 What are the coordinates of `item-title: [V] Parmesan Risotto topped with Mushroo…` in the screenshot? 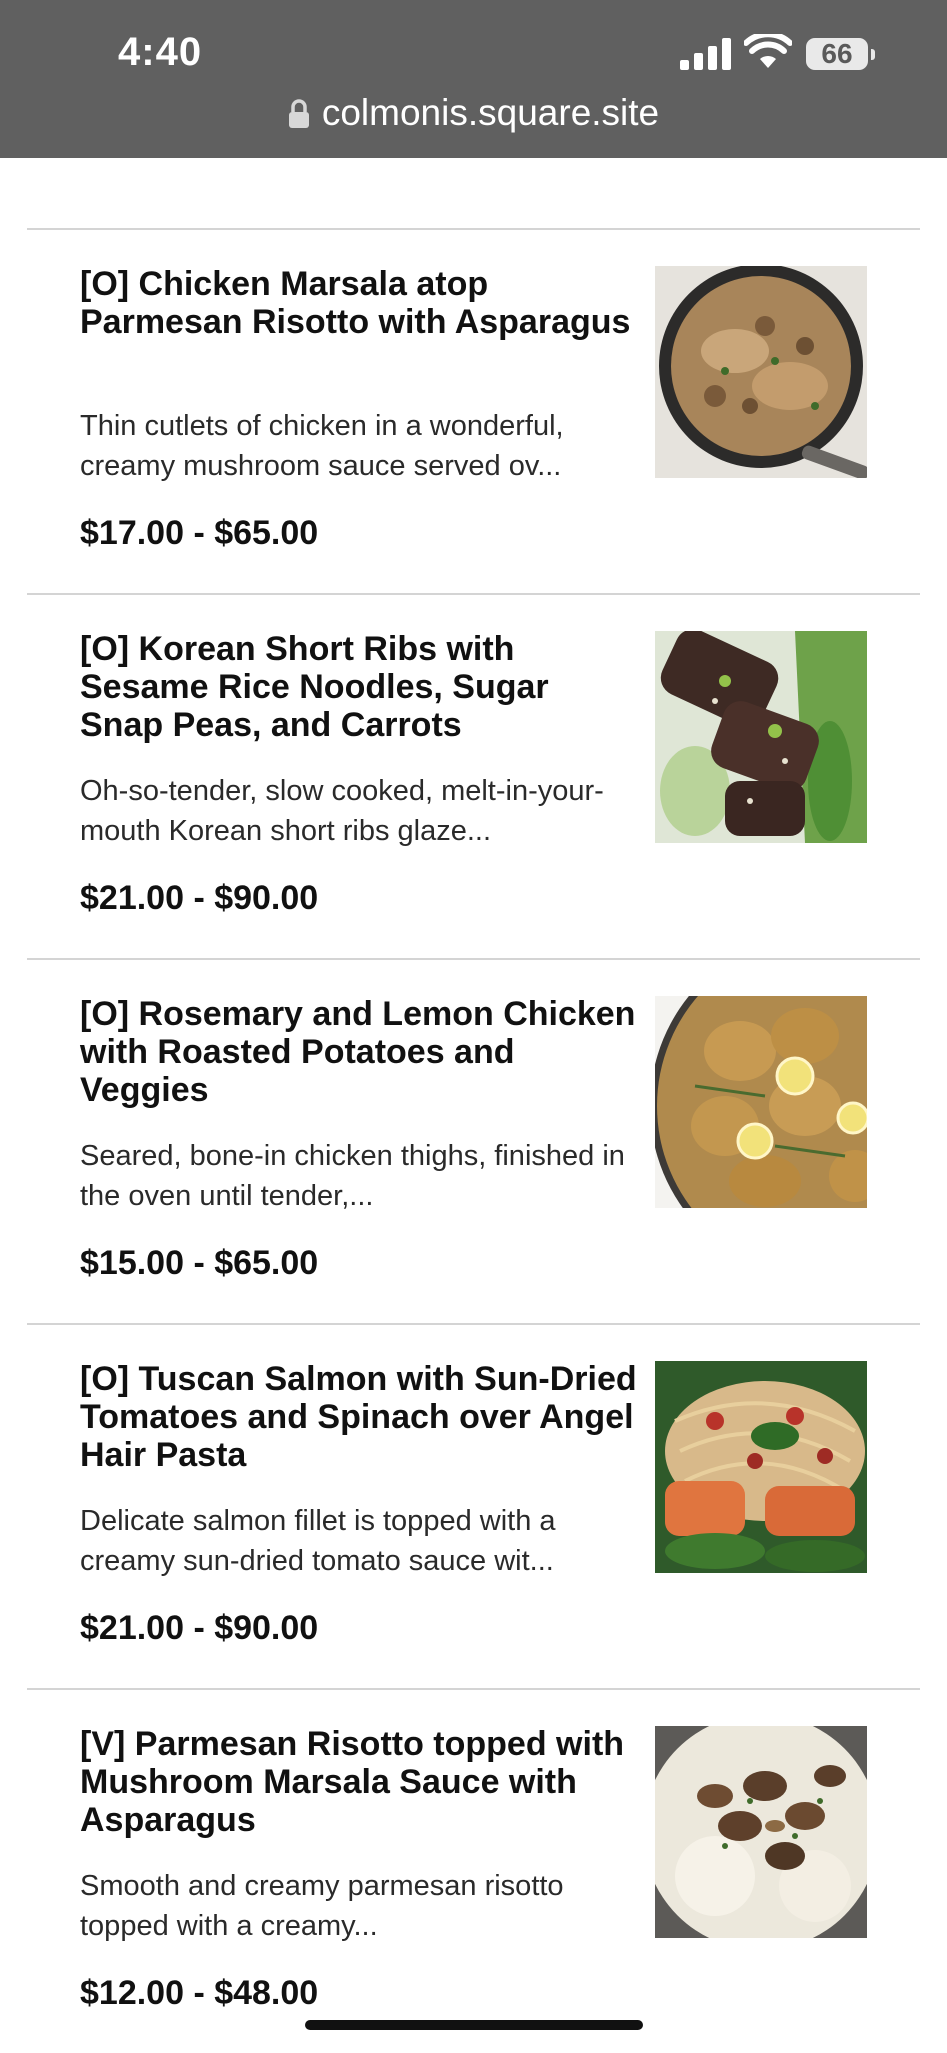 It's located at (352, 1782).